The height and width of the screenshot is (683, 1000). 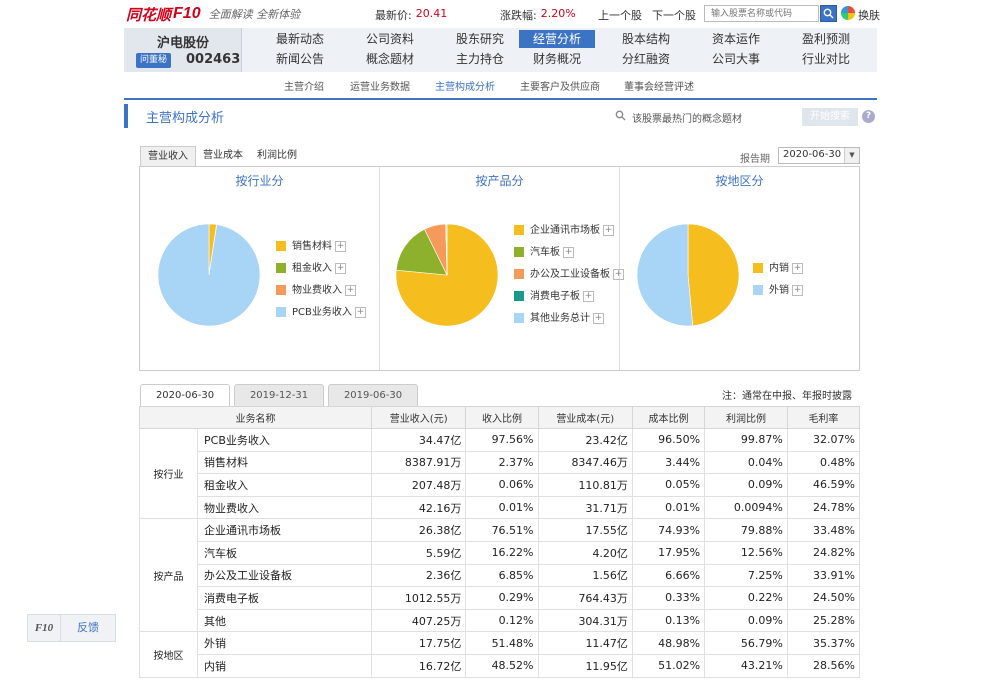 What do you see at coordinates (569, 298) in the screenshot?
I see `legend-item: 消费电子板 +` at bounding box center [569, 298].